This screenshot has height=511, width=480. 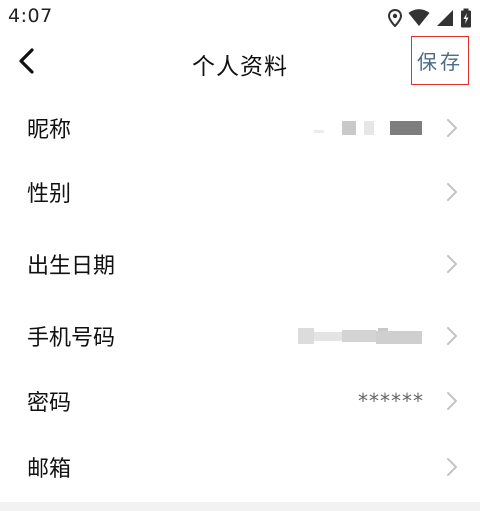 I want to click on location-icon, so click(x=395, y=18).